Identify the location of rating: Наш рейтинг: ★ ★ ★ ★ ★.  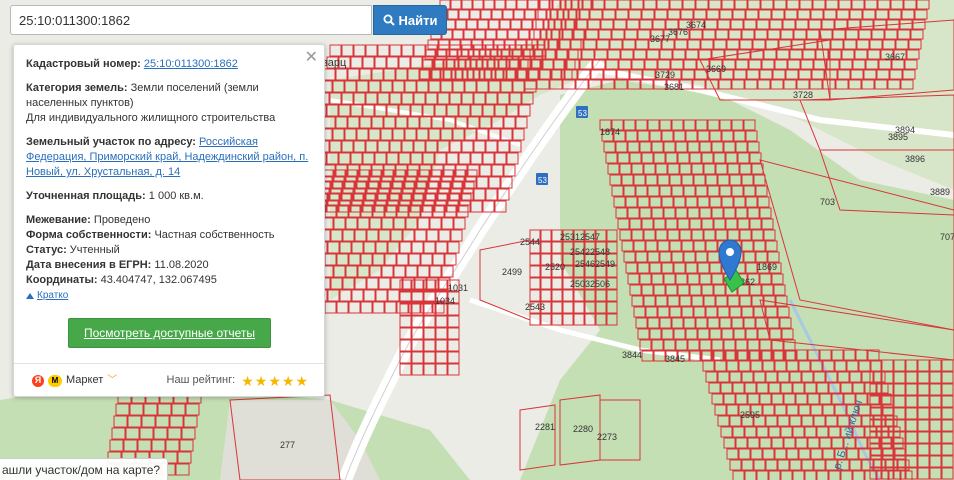
(237, 380).